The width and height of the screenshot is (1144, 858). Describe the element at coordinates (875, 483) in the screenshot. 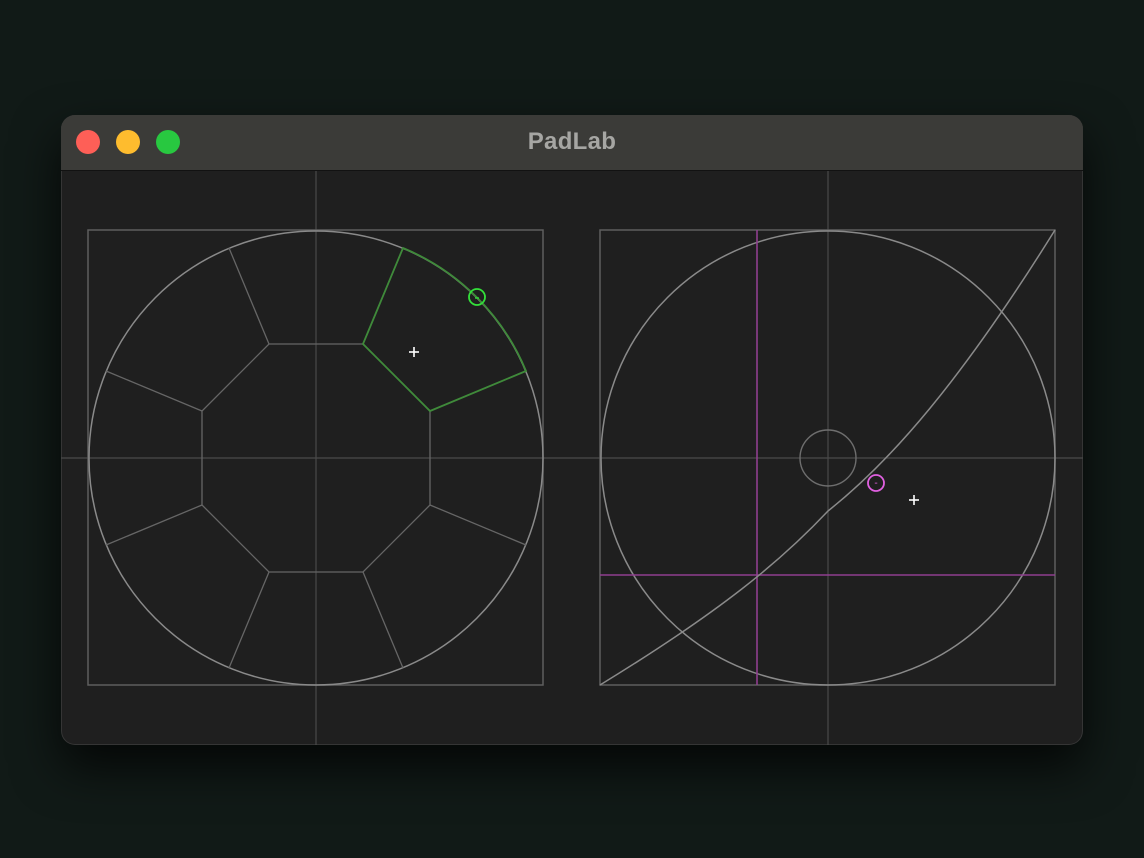

I see `magenta-ring-cursor-label: -` at that location.